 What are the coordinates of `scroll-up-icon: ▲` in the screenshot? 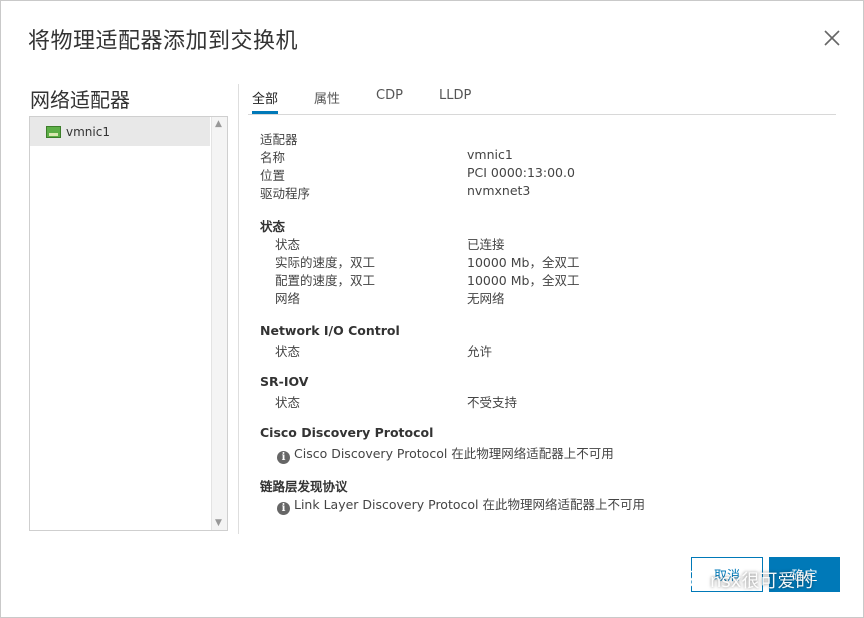 It's located at (218, 124).